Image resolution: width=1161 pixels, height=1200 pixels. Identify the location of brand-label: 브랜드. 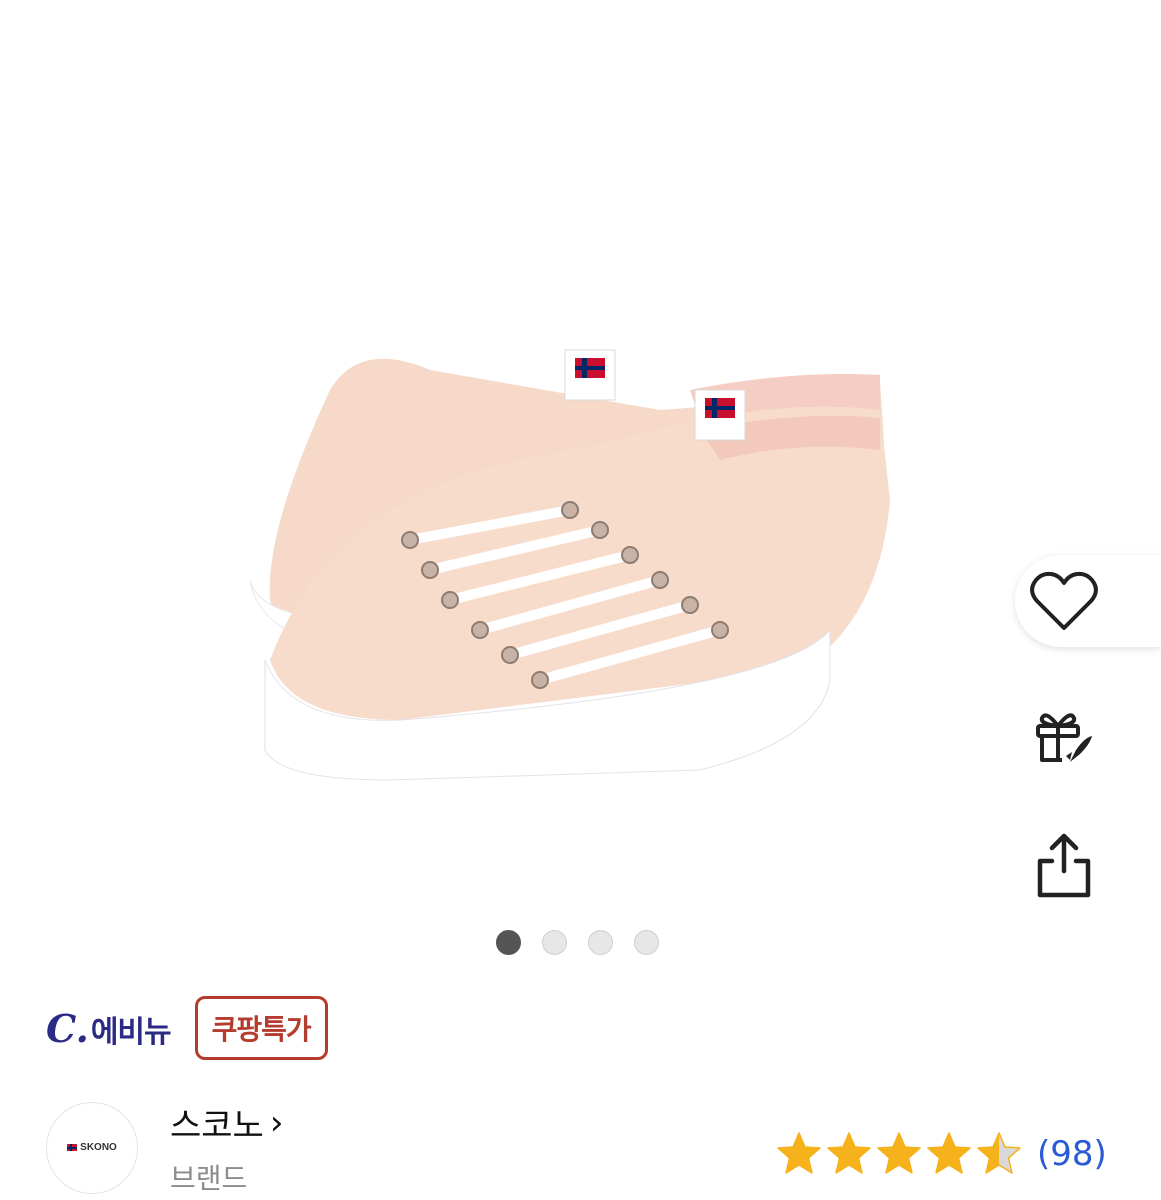
(209, 1178).